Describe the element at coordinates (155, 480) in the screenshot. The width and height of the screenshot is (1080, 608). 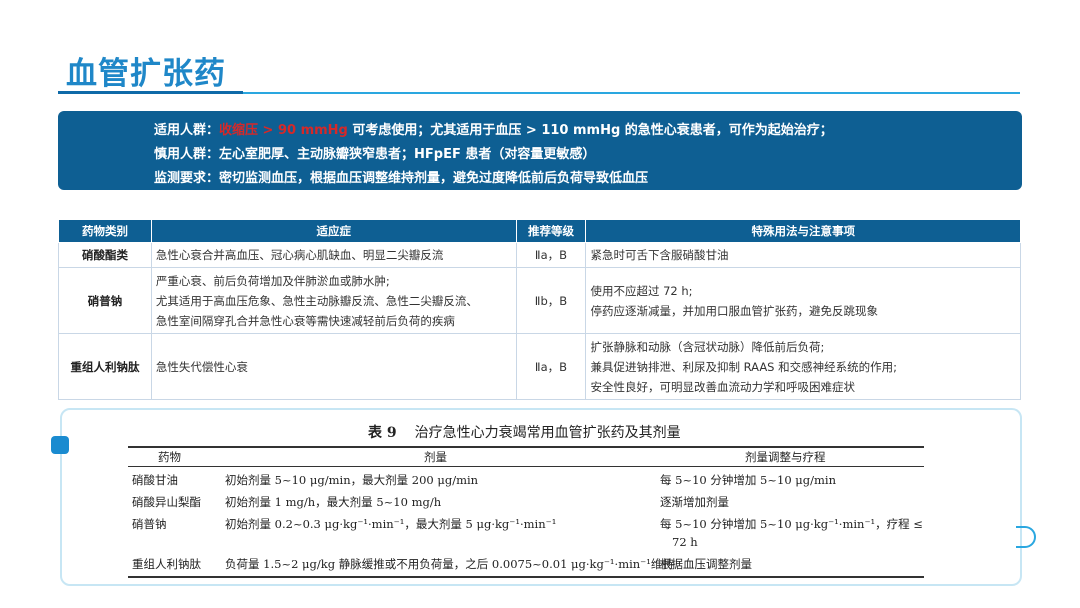
I see `table9-drug: 硝酸甘油` at that location.